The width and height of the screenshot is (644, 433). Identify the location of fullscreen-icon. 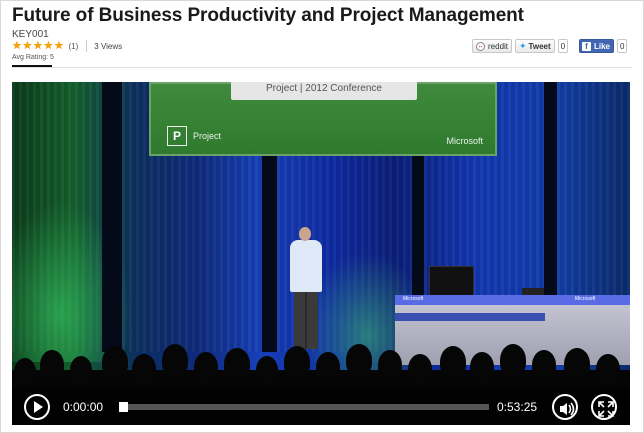
(606, 409).